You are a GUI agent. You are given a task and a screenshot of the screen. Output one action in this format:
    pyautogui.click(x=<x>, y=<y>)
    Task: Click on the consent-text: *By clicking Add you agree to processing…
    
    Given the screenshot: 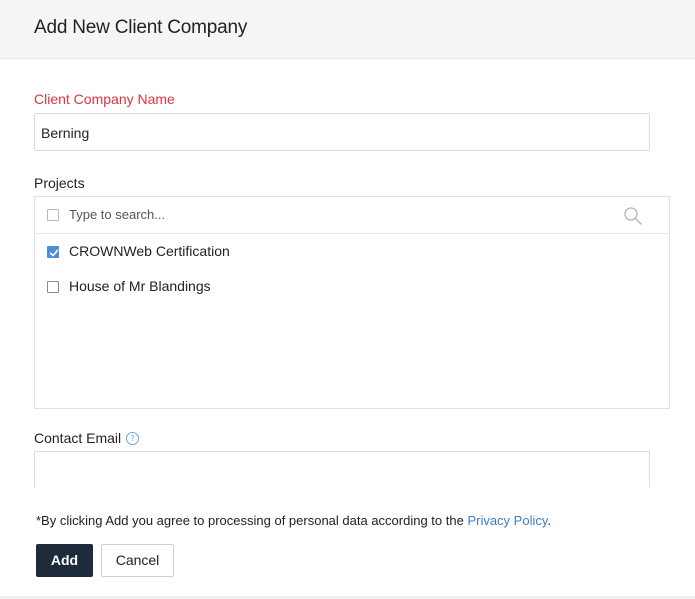 What is the action you would take?
    pyautogui.click(x=293, y=520)
    